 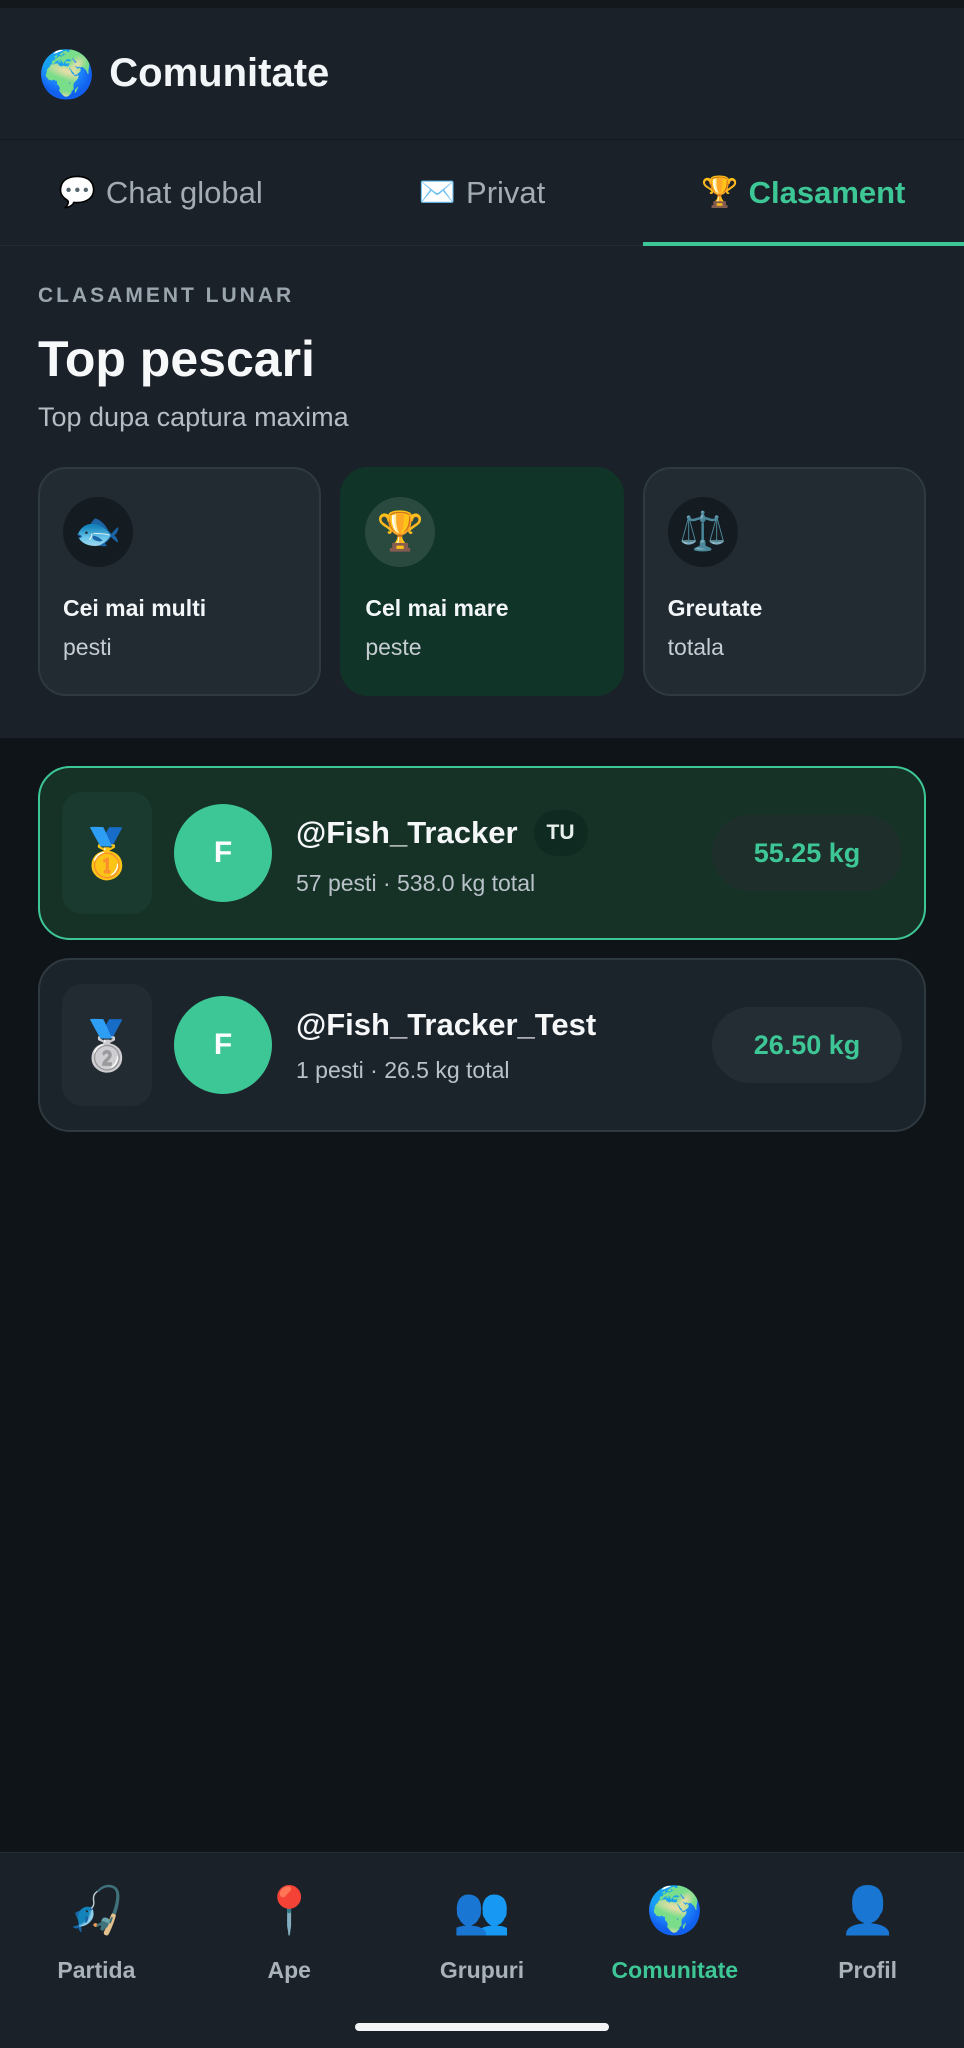 What do you see at coordinates (867, 1910) in the screenshot?
I see `user-icon: 👤` at bounding box center [867, 1910].